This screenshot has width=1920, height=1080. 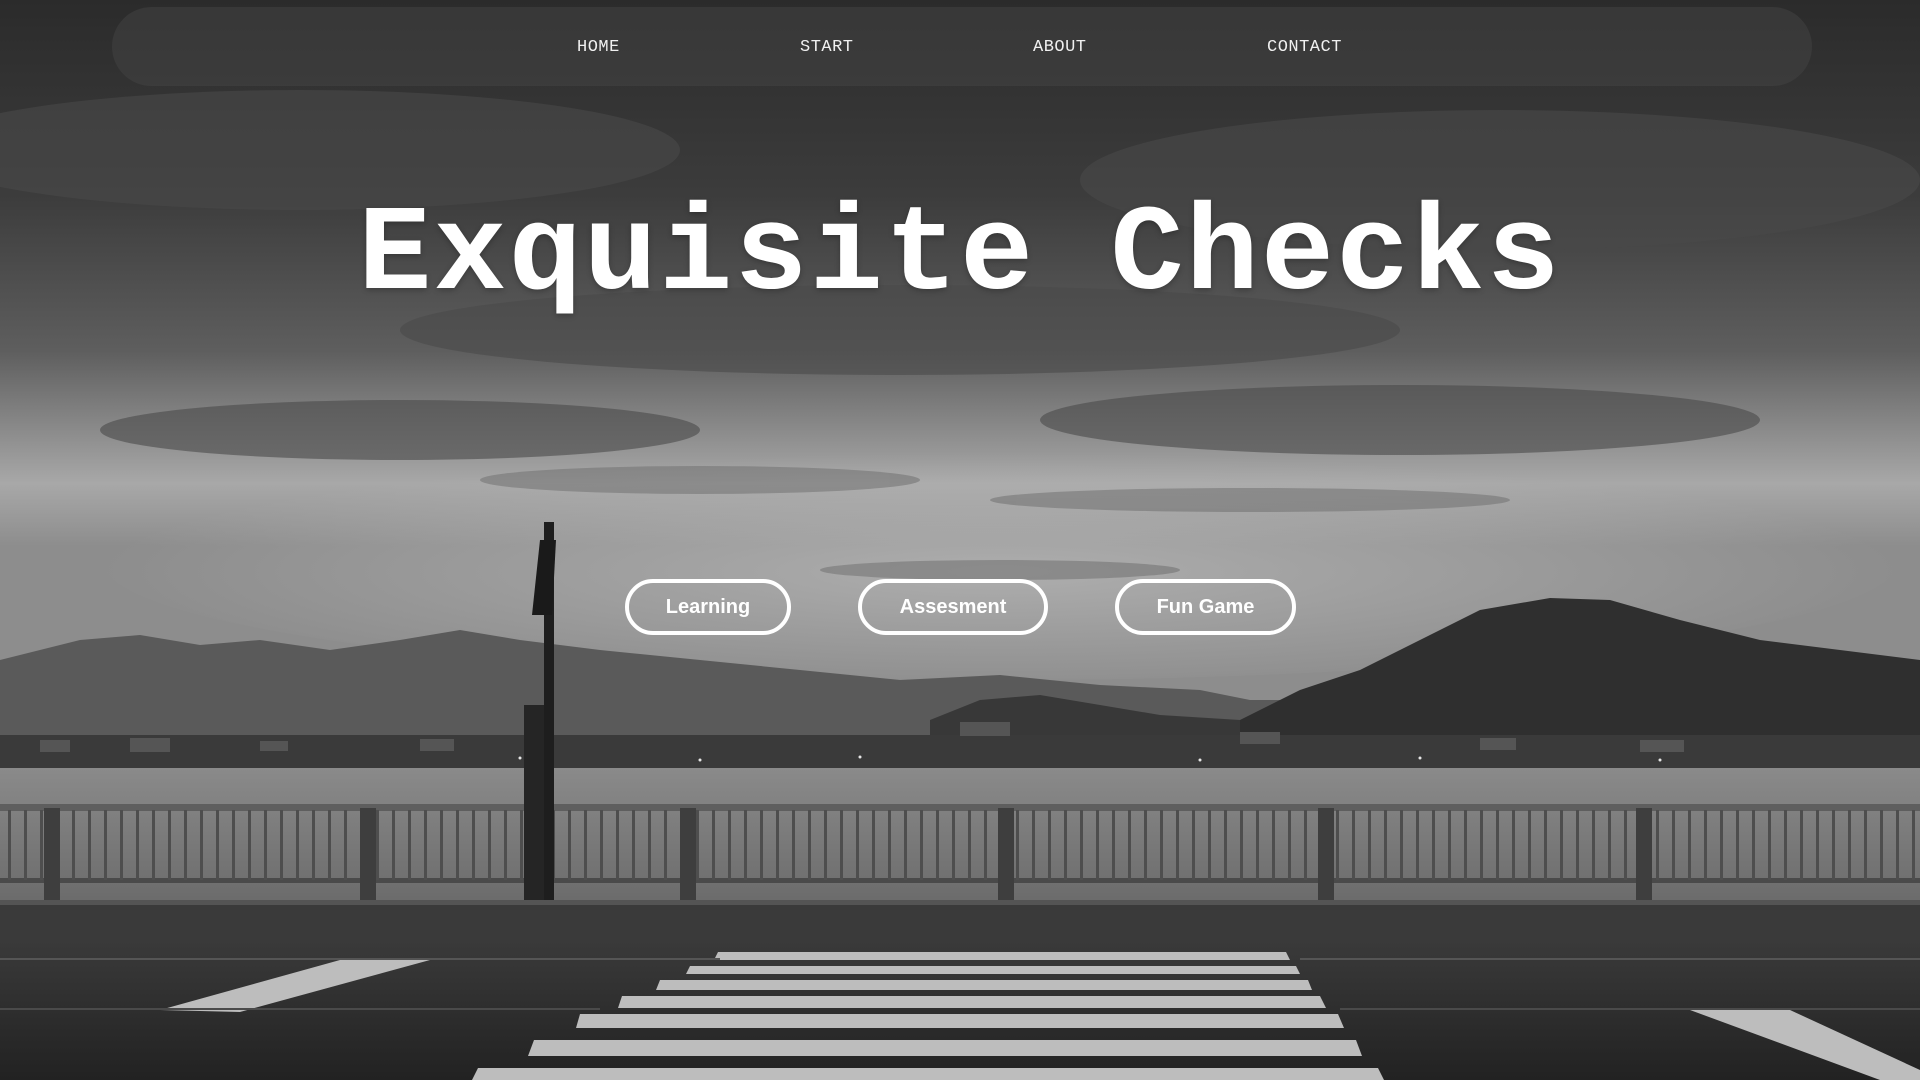 I want to click on page-title: Exquisite Checks, so click(x=960, y=255).